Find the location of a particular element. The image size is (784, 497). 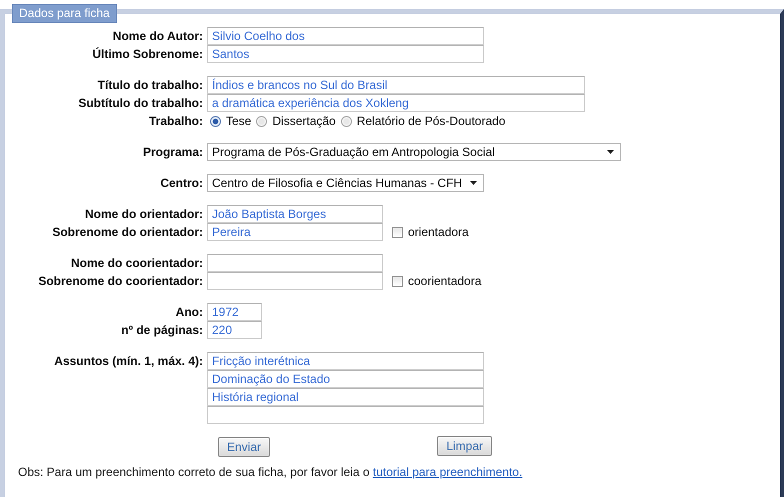

field-label: Nome do coorientador: is located at coordinates (137, 263).